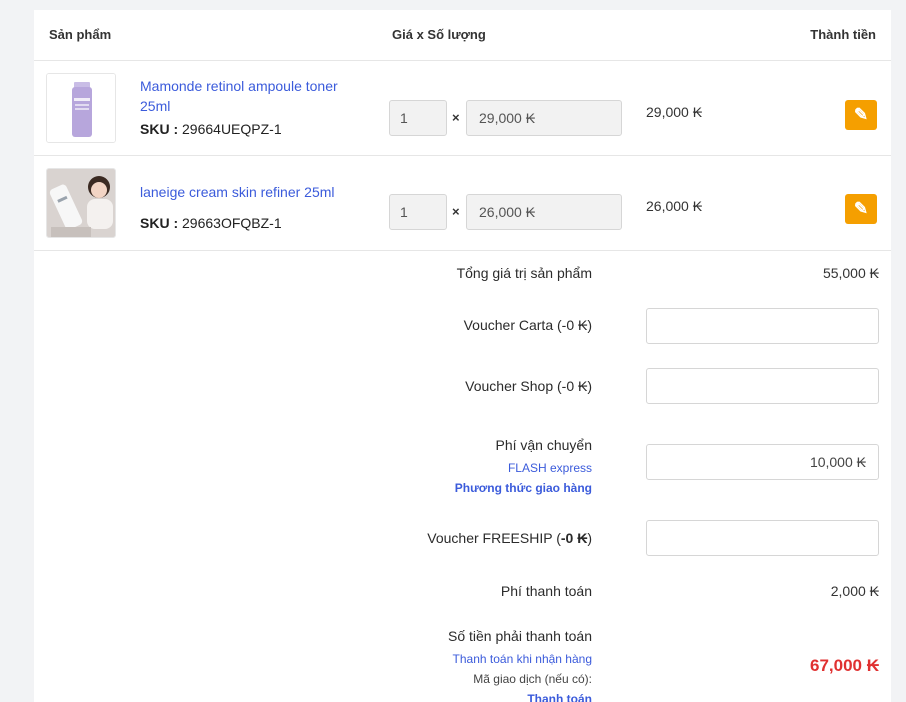  Describe the element at coordinates (522, 659) in the screenshot. I see `payment-method-link: Thanh toán khi nhận hàng` at that location.